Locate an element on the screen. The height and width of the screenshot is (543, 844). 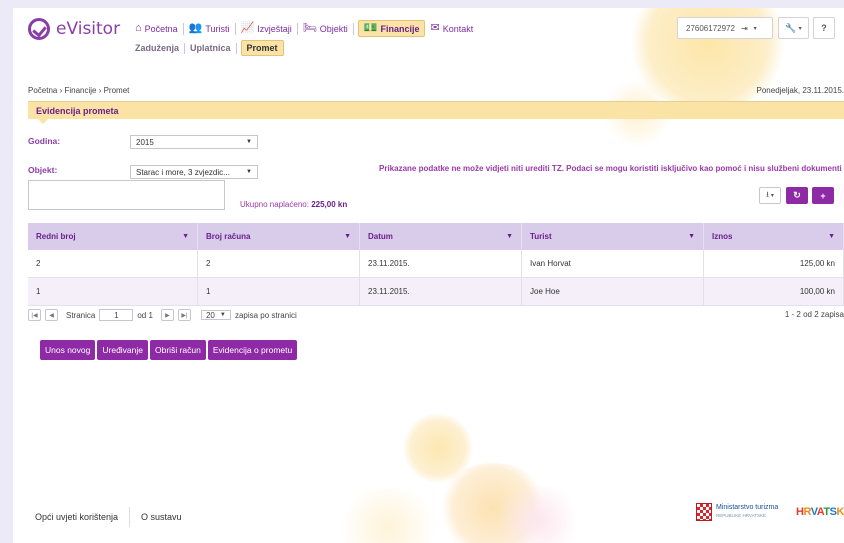
nav-item-objekti: 🛏 Objekti is located at coordinates (325, 28).